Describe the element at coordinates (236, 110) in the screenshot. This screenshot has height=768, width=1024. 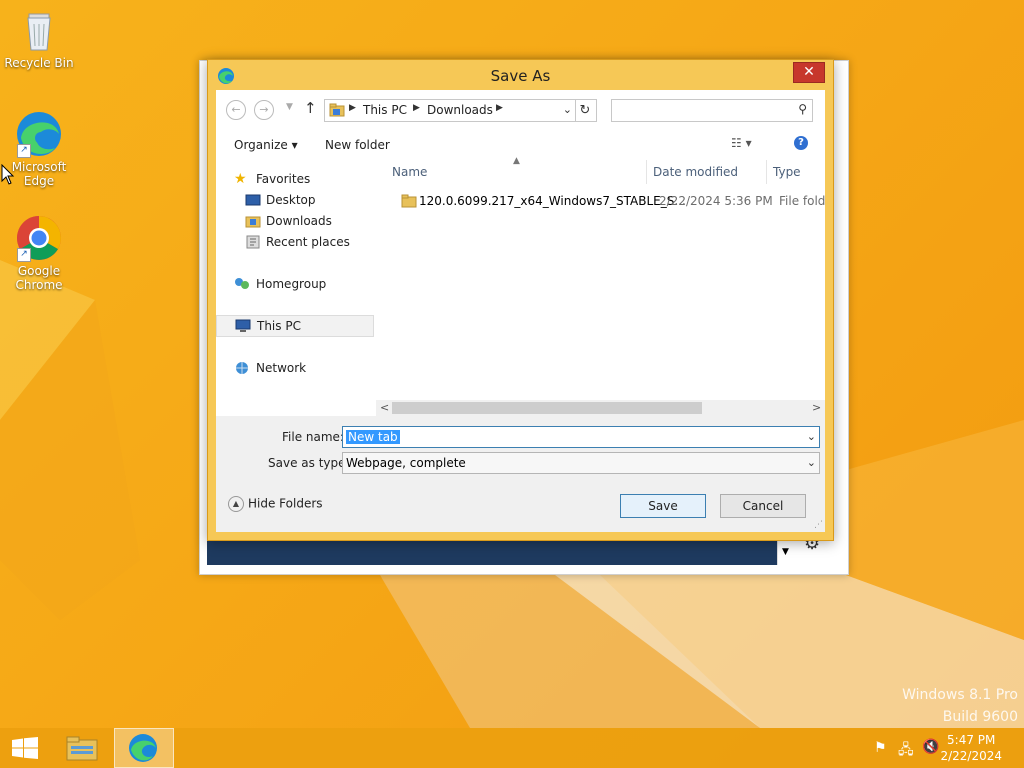
I see `back-button: ←` at that location.